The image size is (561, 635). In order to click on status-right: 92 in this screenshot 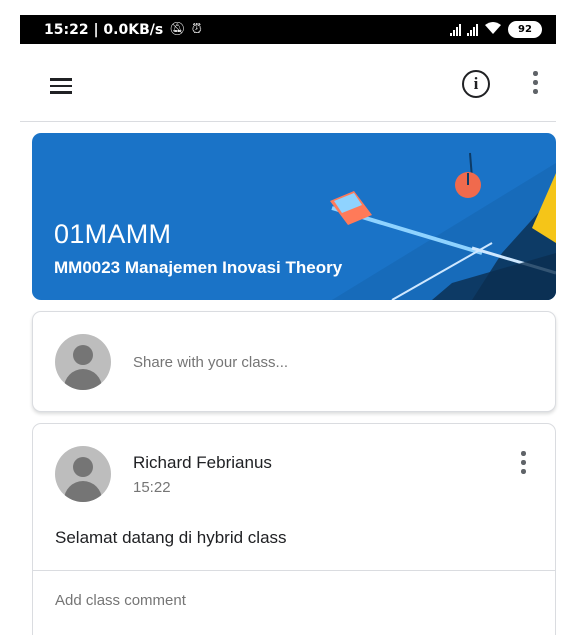, I will do `click(496, 30)`.